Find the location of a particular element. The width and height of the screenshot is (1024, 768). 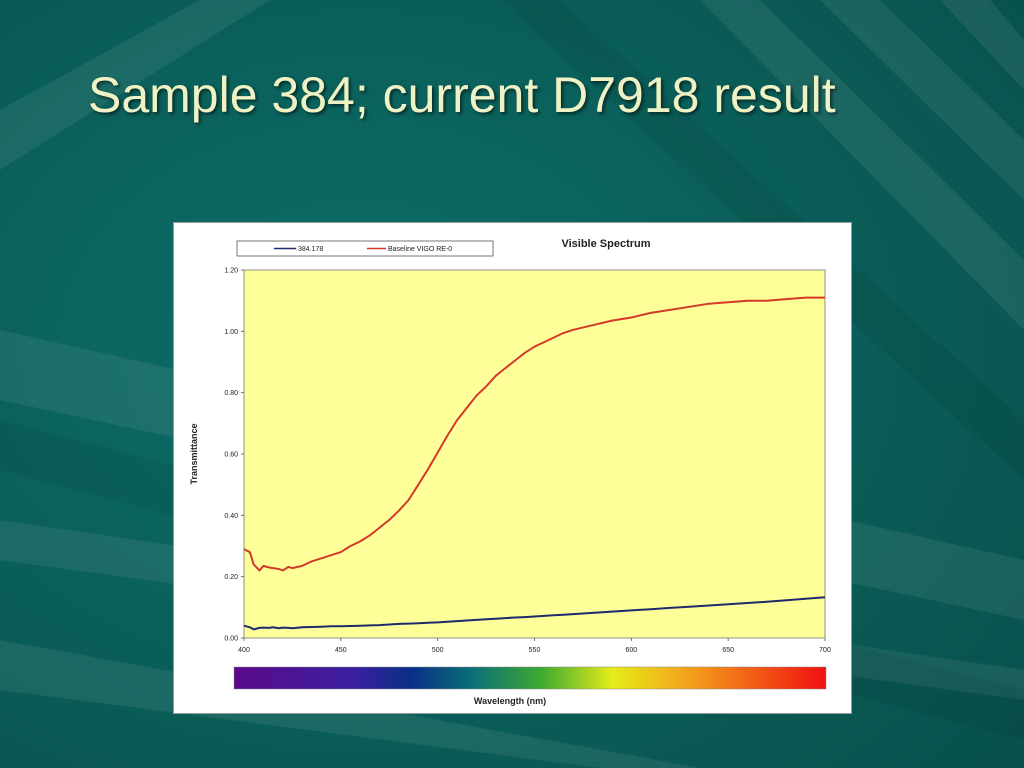

x-tick-label: 400 is located at coordinates (244, 650).